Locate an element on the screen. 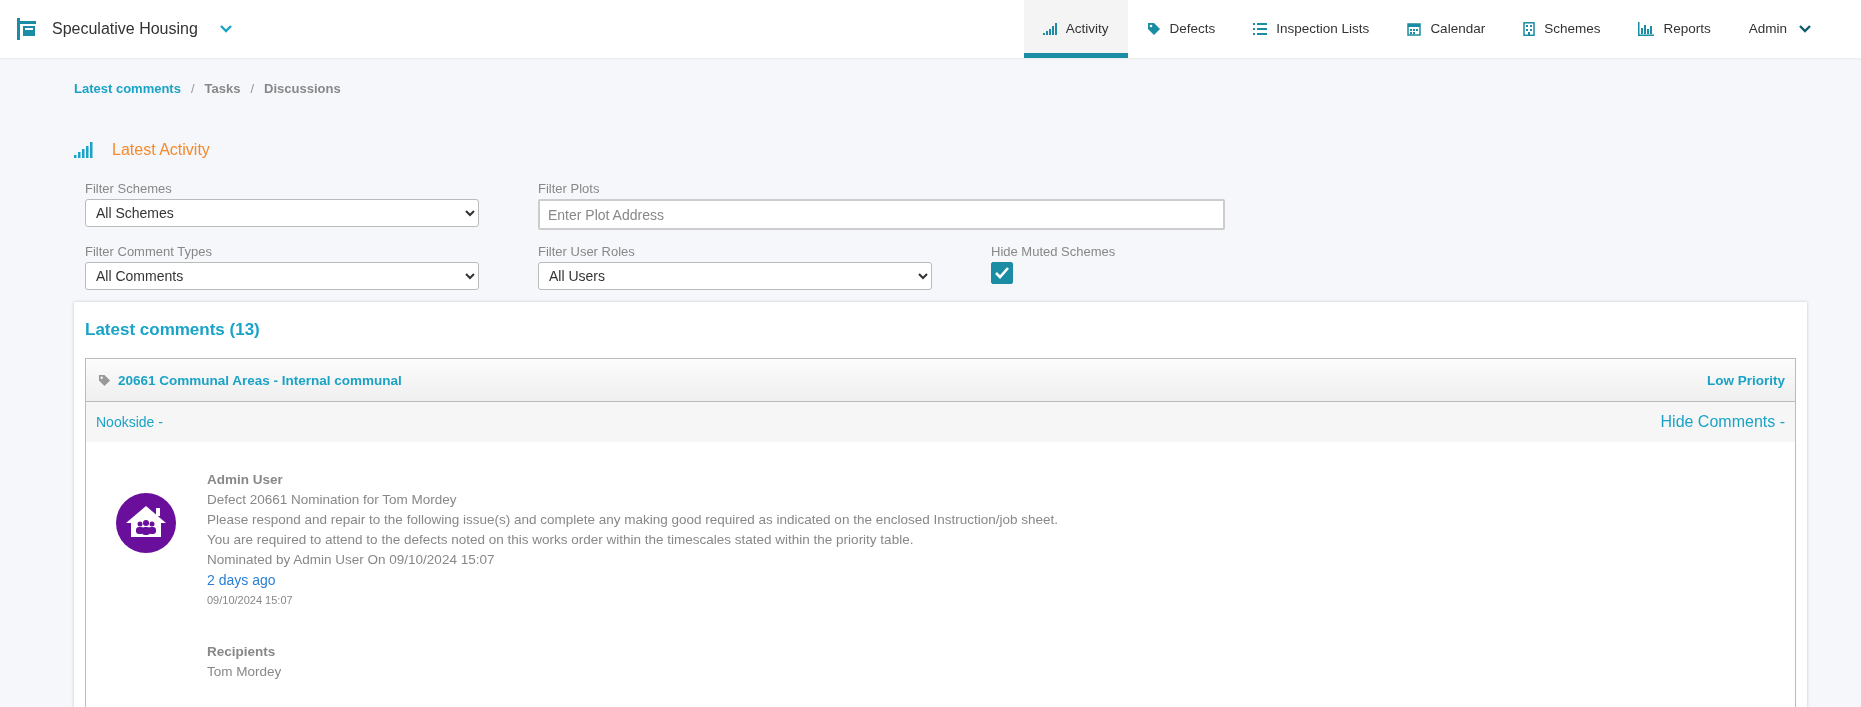  recipient-name: Tom Mordey is located at coordinates (244, 672).